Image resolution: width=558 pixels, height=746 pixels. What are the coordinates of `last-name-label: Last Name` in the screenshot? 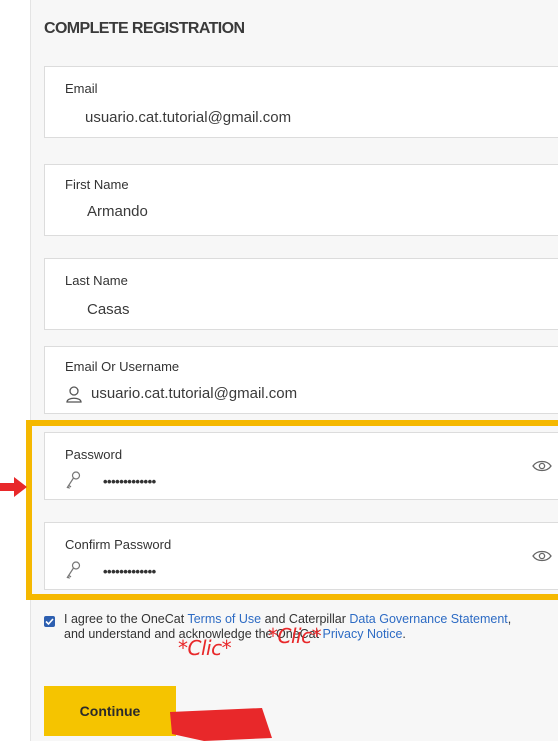 It's located at (96, 280).